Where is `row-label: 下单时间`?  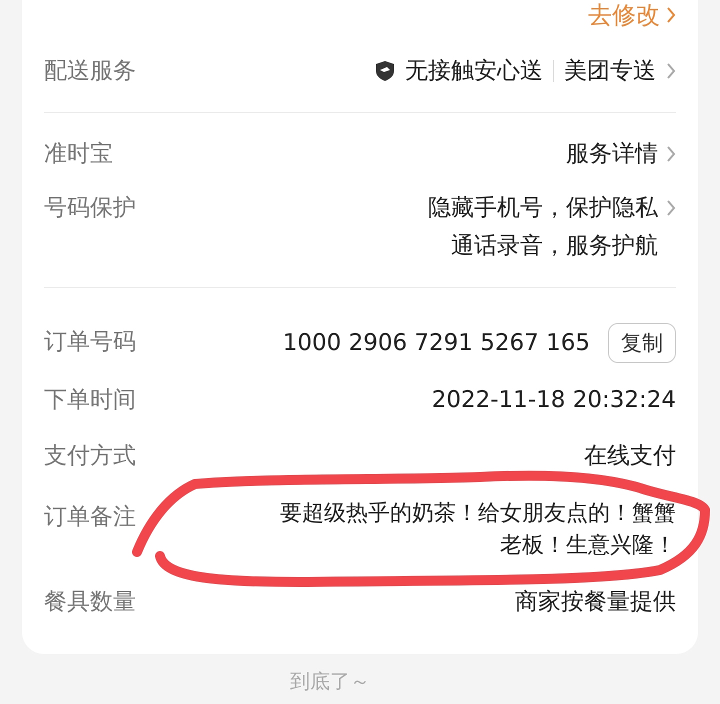
row-label: 下单时间 is located at coordinates (90, 400).